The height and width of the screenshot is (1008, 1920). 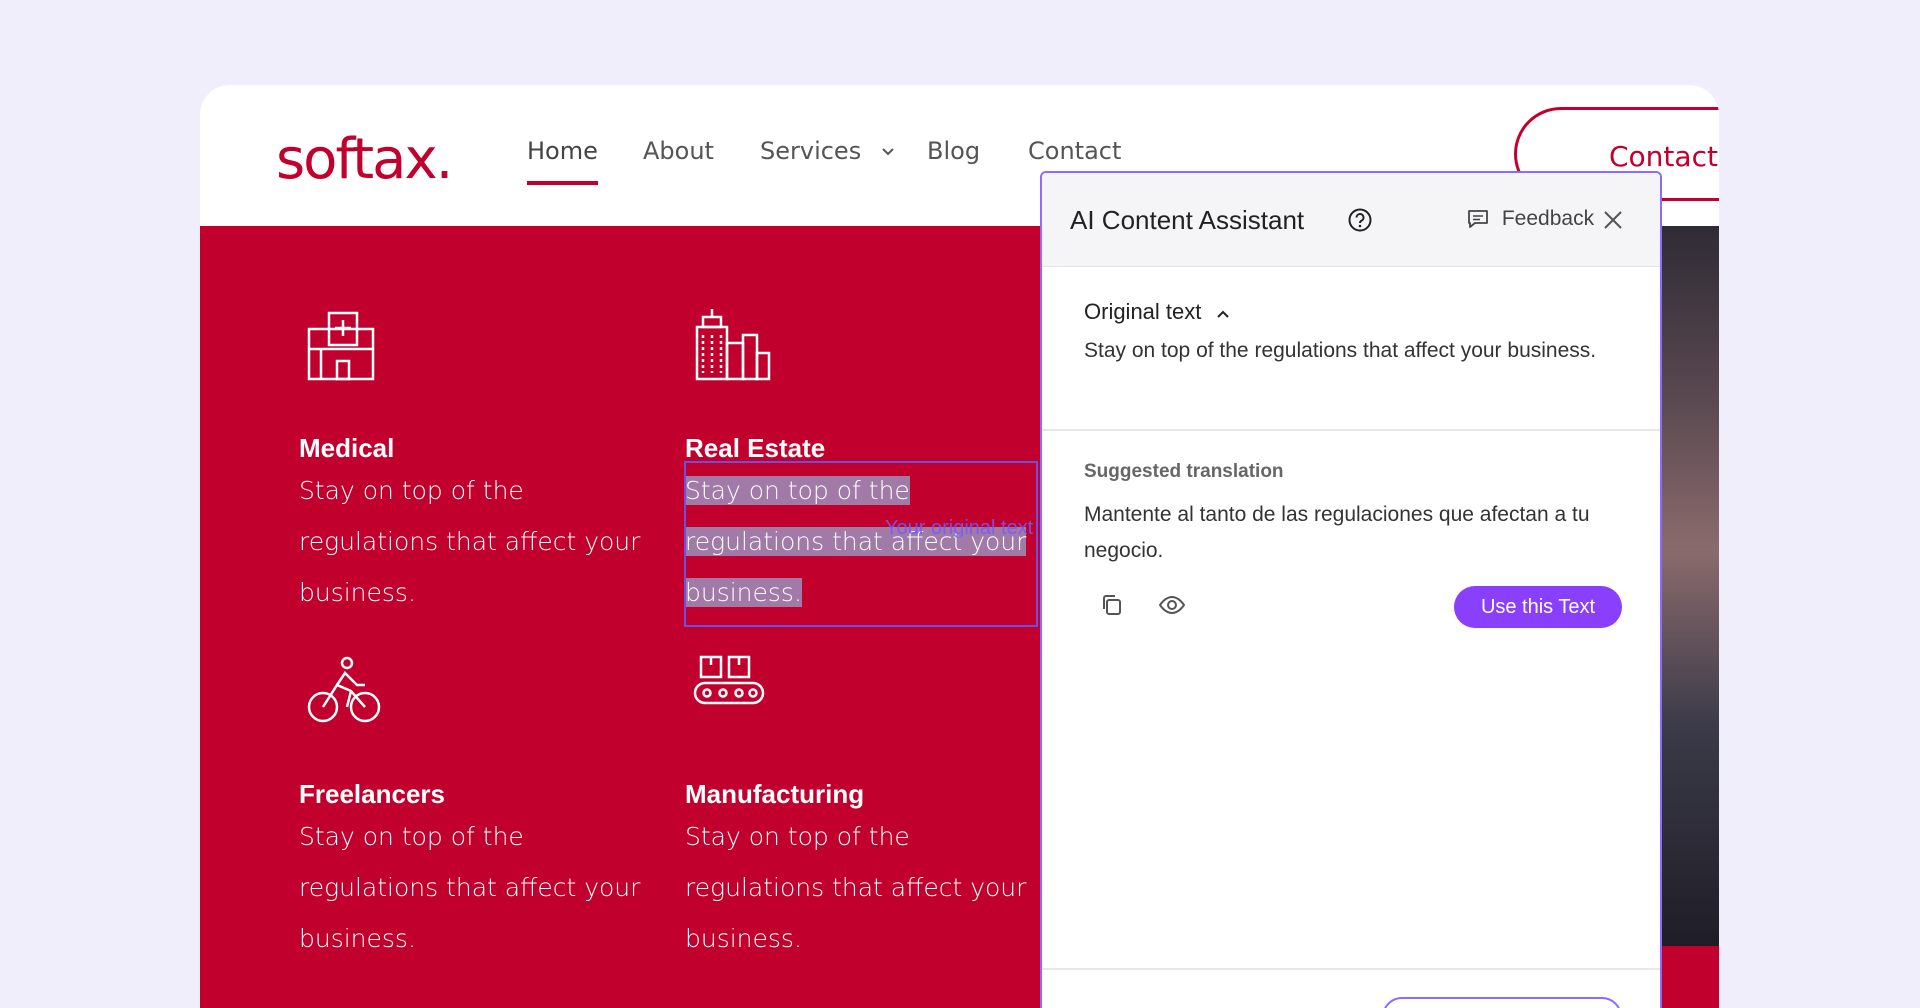 What do you see at coordinates (1351, 969) in the screenshot?
I see `panel-footer-divider` at bounding box center [1351, 969].